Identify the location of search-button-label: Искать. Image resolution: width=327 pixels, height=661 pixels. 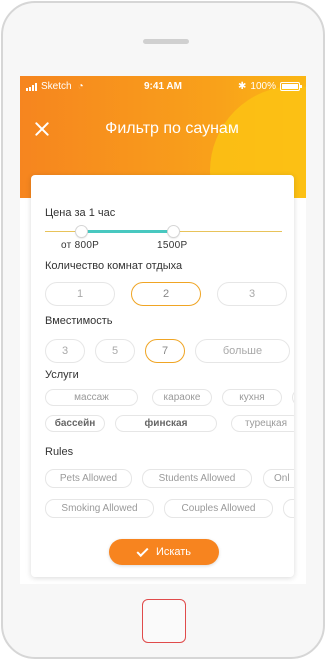
(173, 552).